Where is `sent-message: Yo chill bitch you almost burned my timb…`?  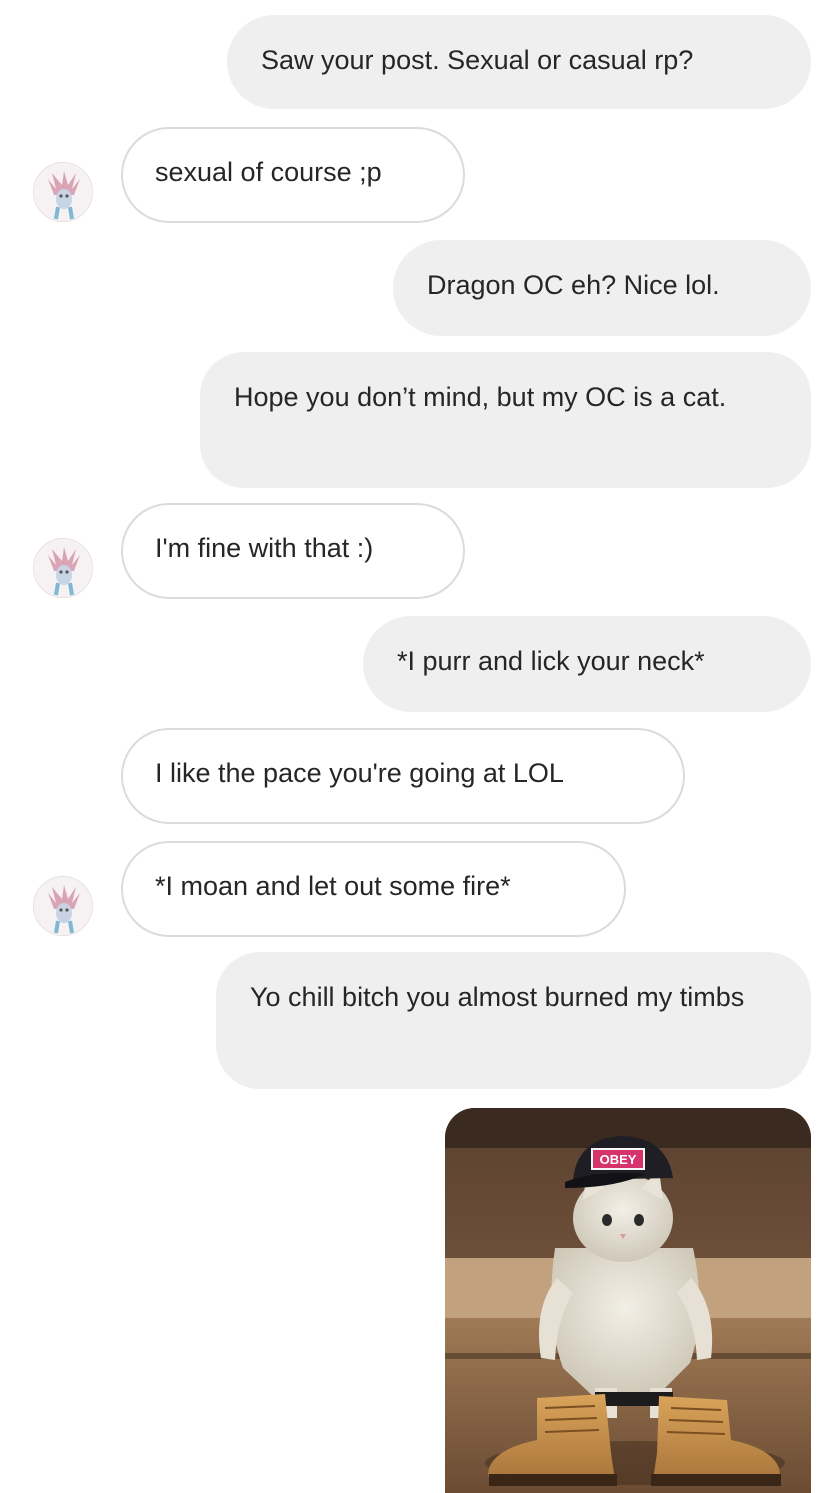
sent-message: Yo chill bitch you almost burned my timb… is located at coordinates (513, 1020).